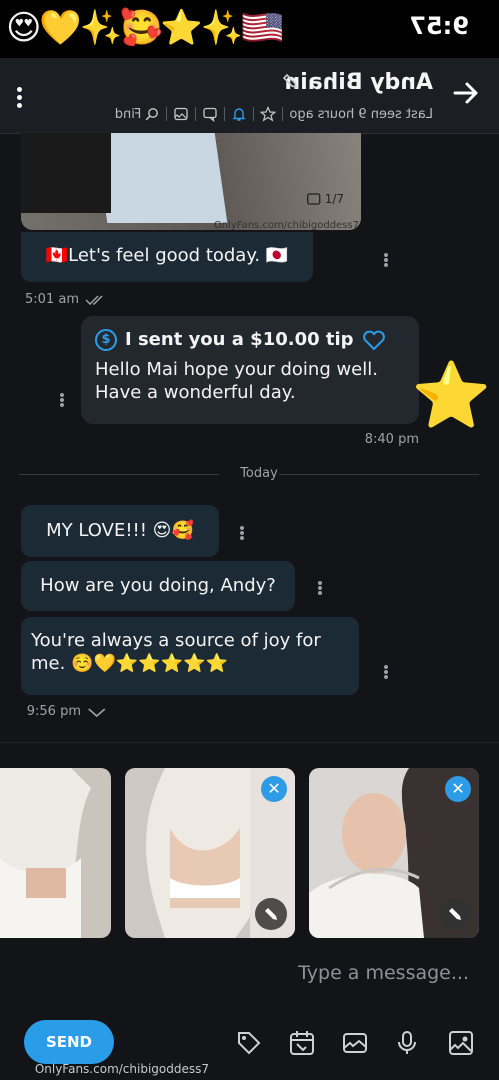  I want to click on status-bar: 9:57 🇺🇸✨⭐🥰✨💛😍, so click(249, 29).